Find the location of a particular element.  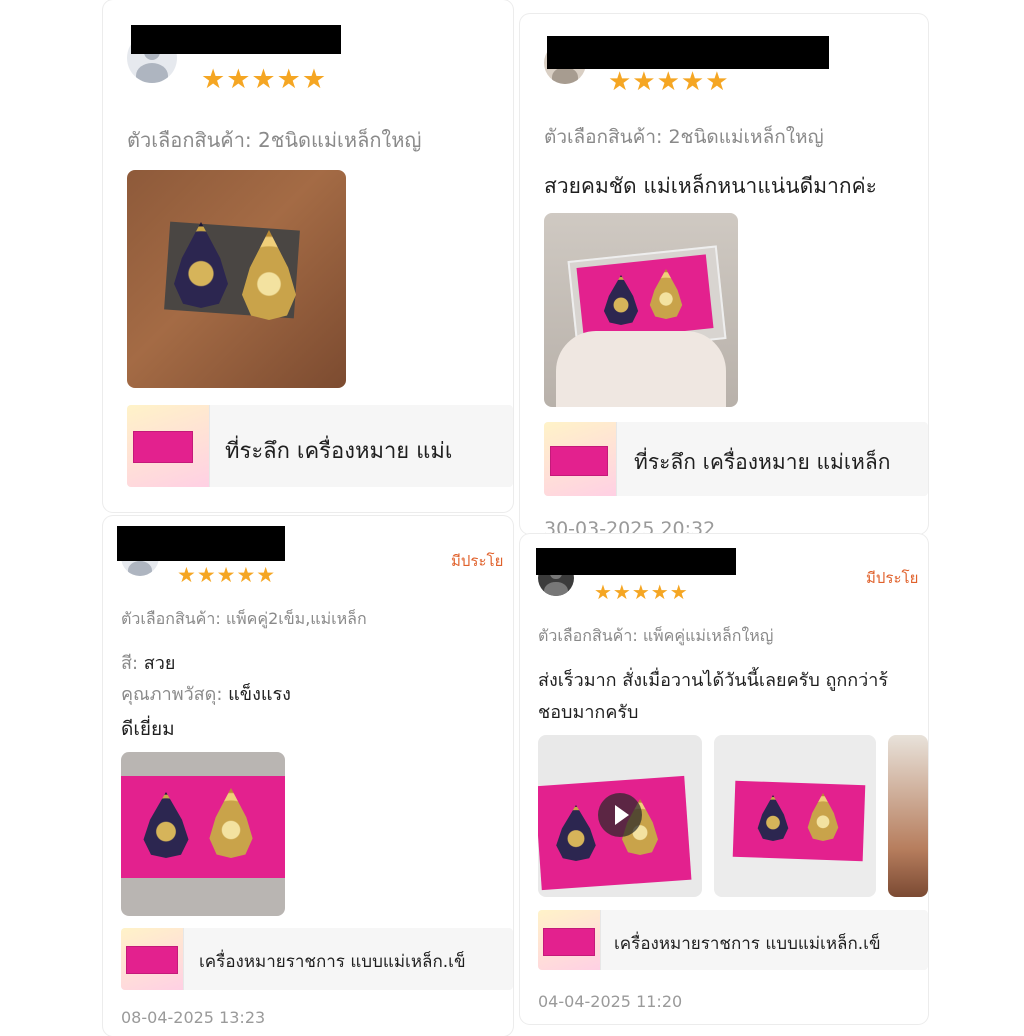

play-icon is located at coordinates (620, 815).